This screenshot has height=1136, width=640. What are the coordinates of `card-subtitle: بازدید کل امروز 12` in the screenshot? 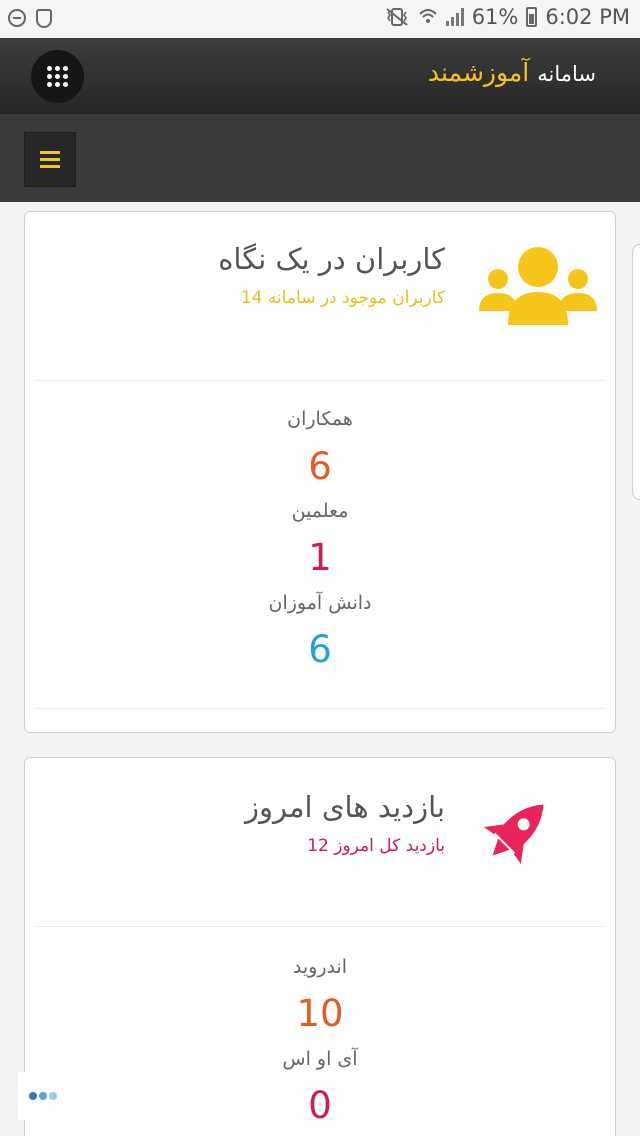 It's located at (376, 846).